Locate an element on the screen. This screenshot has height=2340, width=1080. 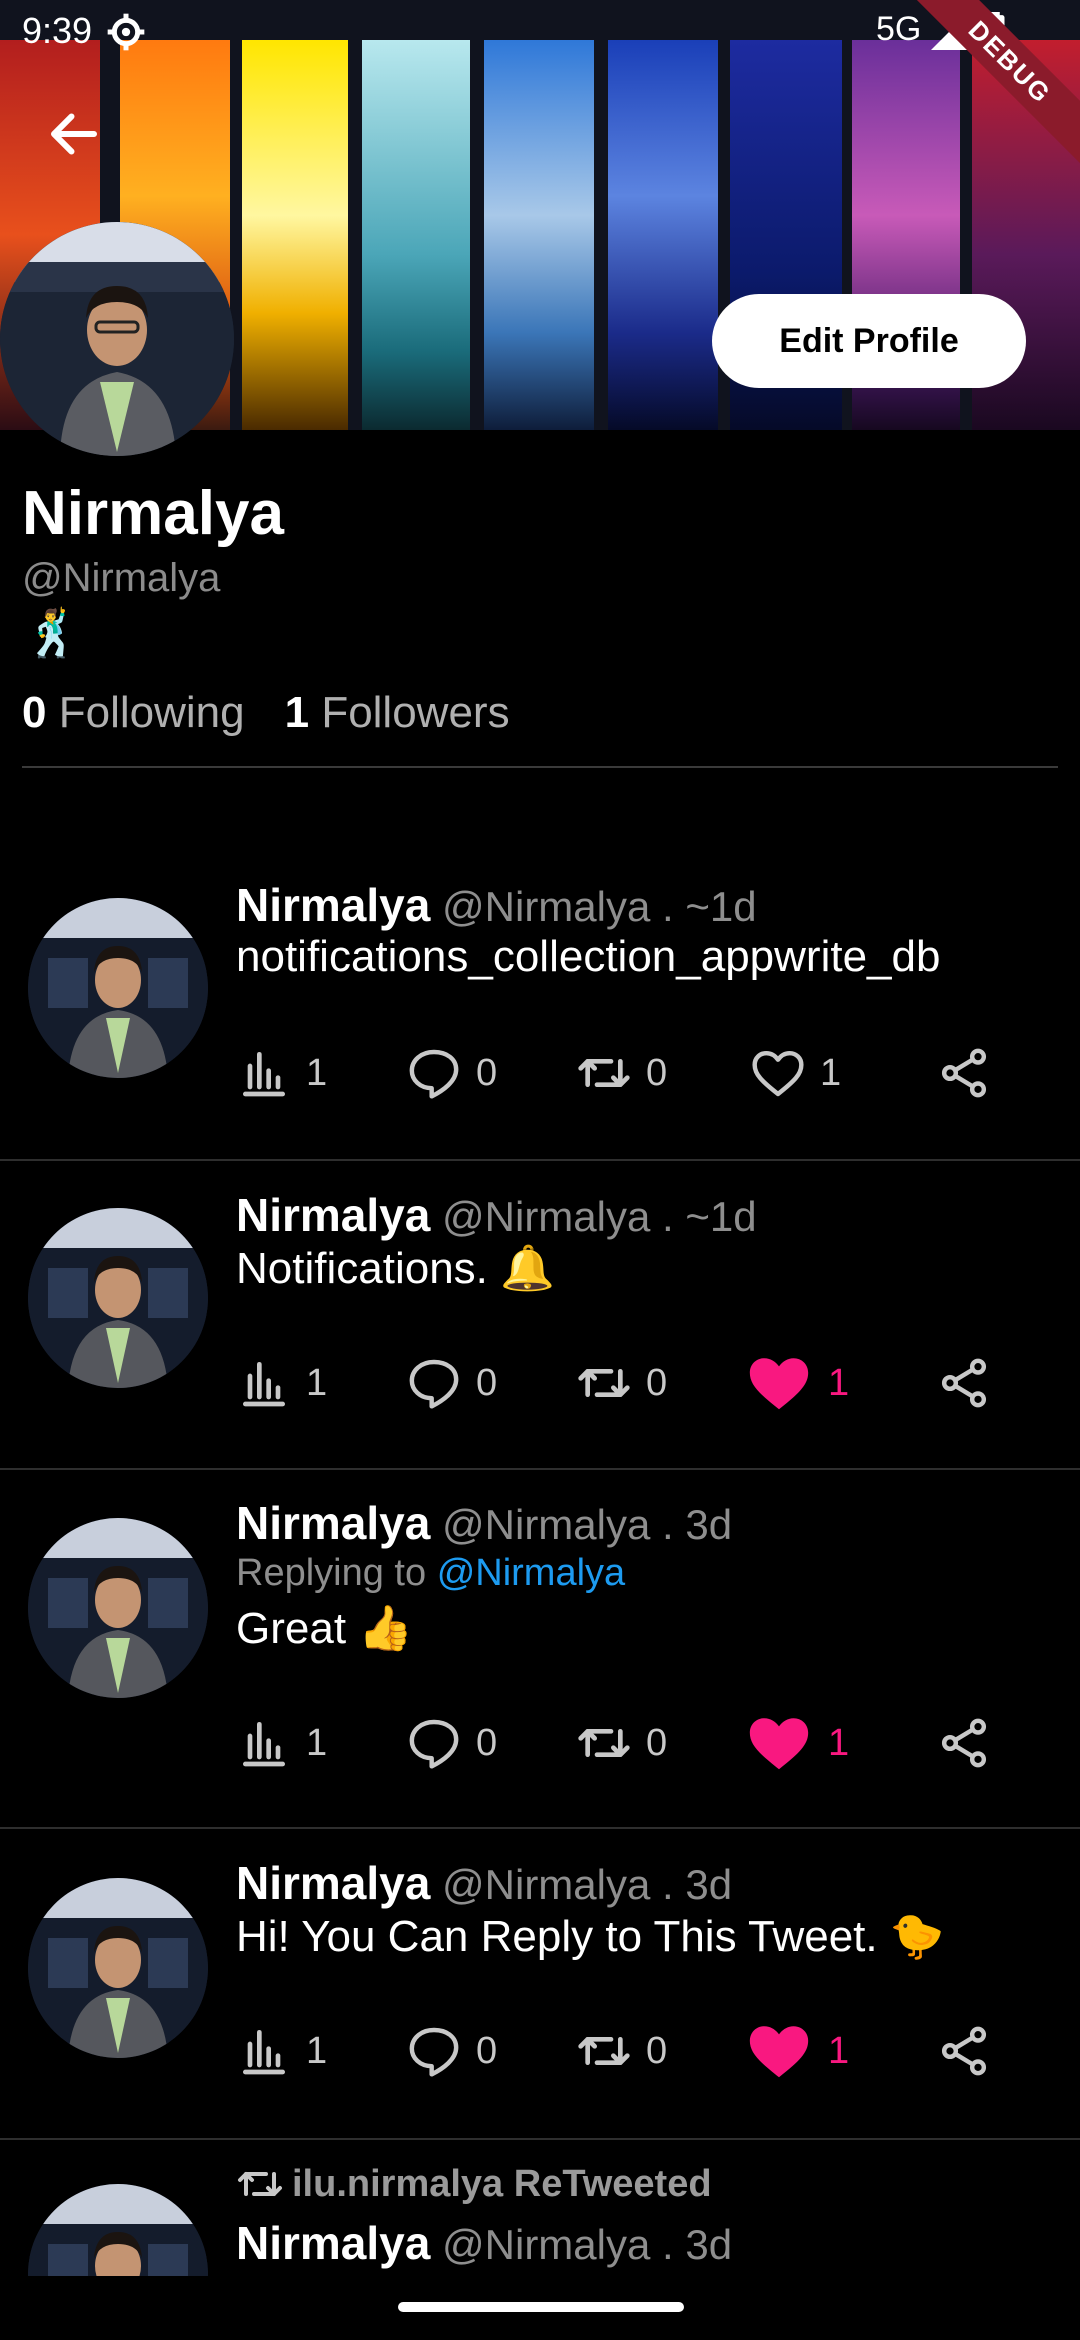
profile-divider is located at coordinates (540, 767).